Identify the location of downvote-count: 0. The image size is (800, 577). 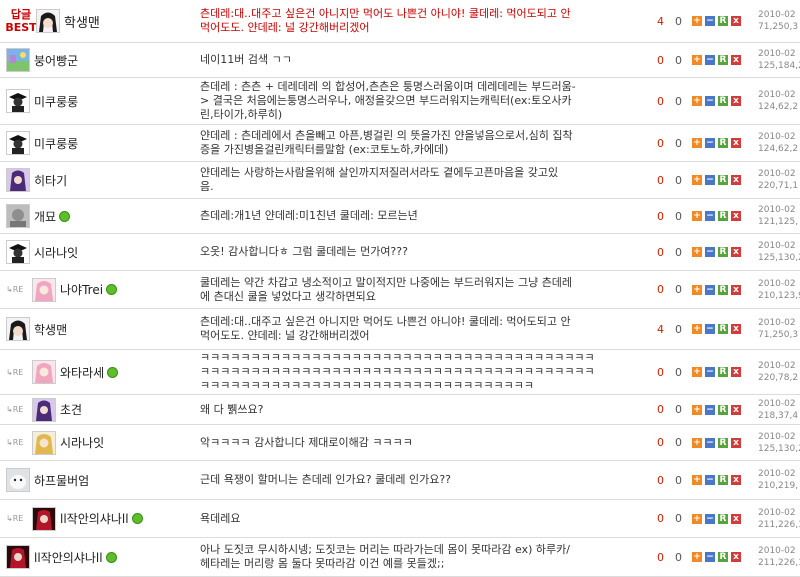
(678, 180).